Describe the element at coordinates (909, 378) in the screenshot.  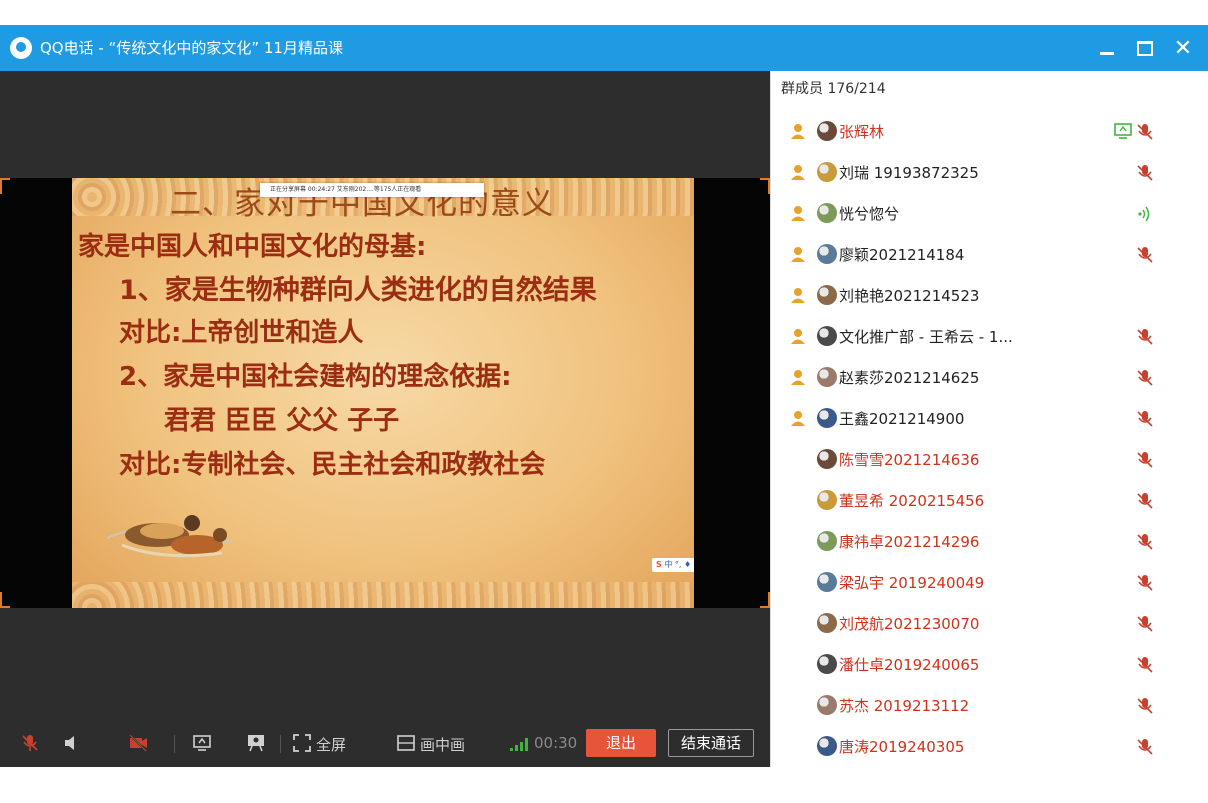
I see `member-name: 赵素莎2021214625` at that location.